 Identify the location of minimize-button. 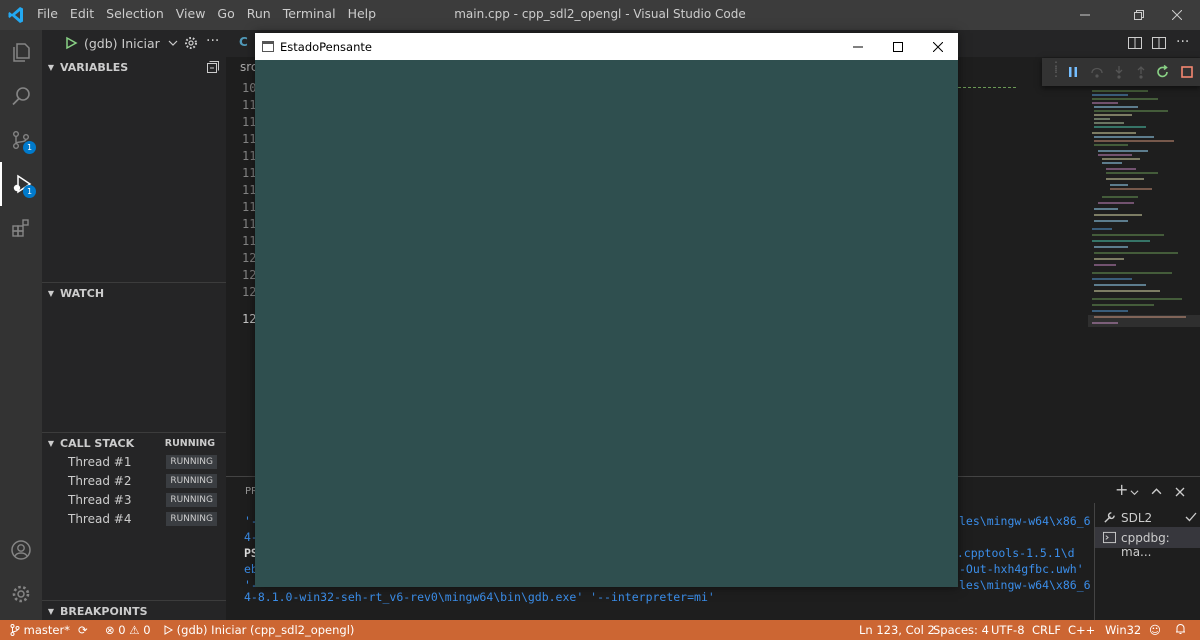
(1085, 15).